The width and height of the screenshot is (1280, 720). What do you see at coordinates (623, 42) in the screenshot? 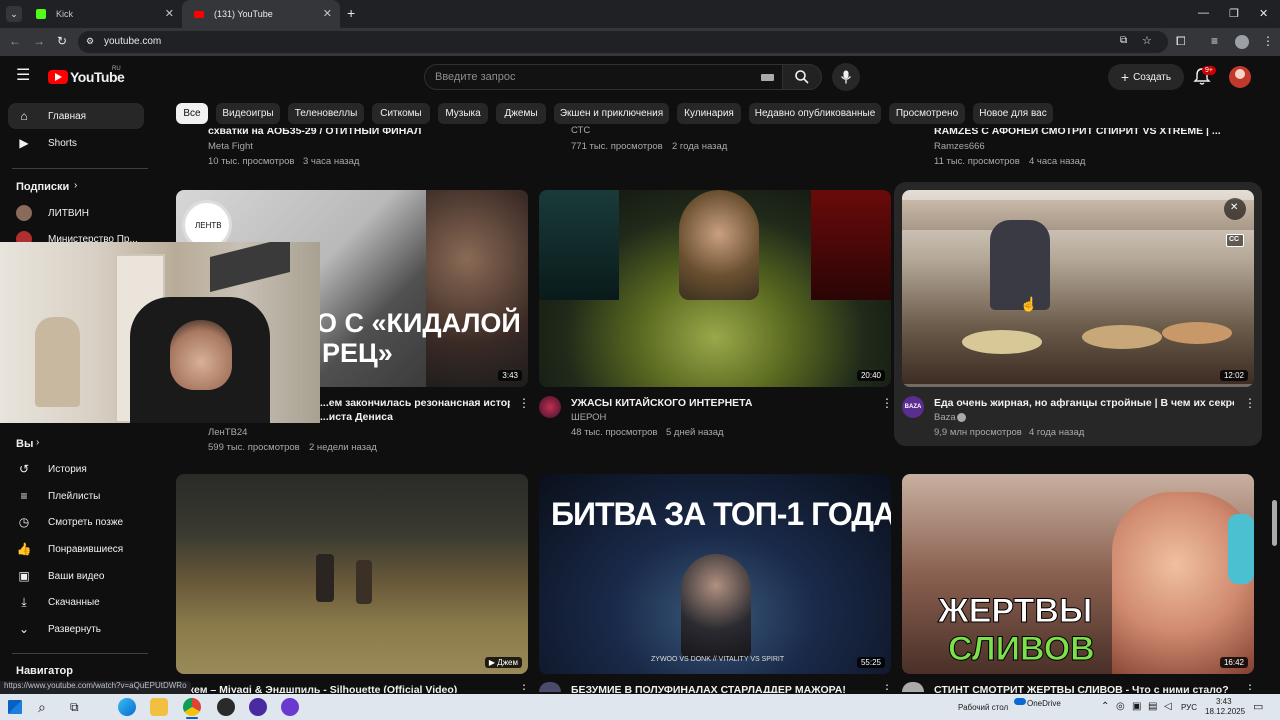
I see `omnibox: ⚙ youtube.com ⧉ ☆` at bounding box center [623, 42].